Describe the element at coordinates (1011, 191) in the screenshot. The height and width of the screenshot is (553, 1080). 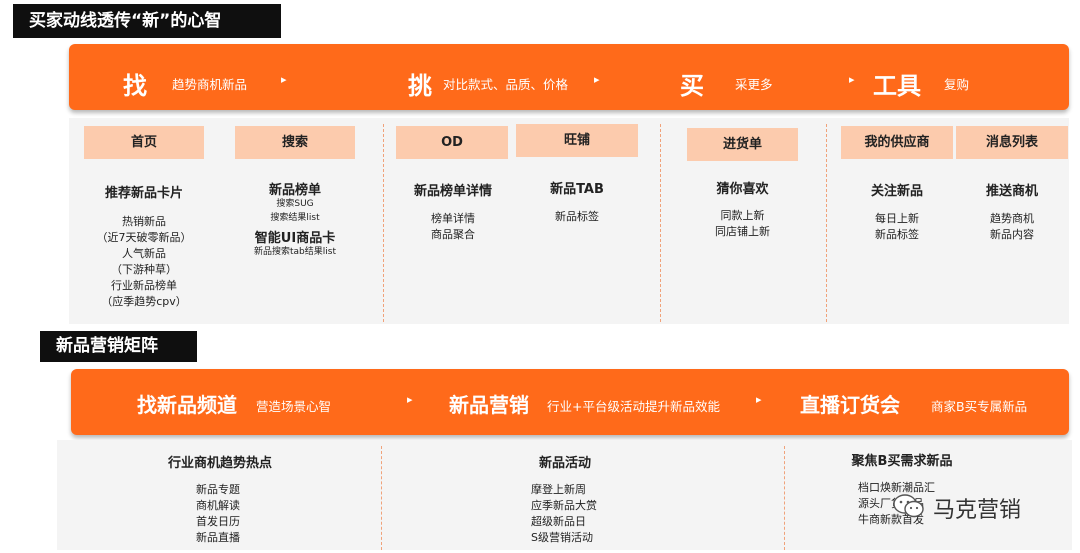
I see `message-column-title: 推送商机` at that location.